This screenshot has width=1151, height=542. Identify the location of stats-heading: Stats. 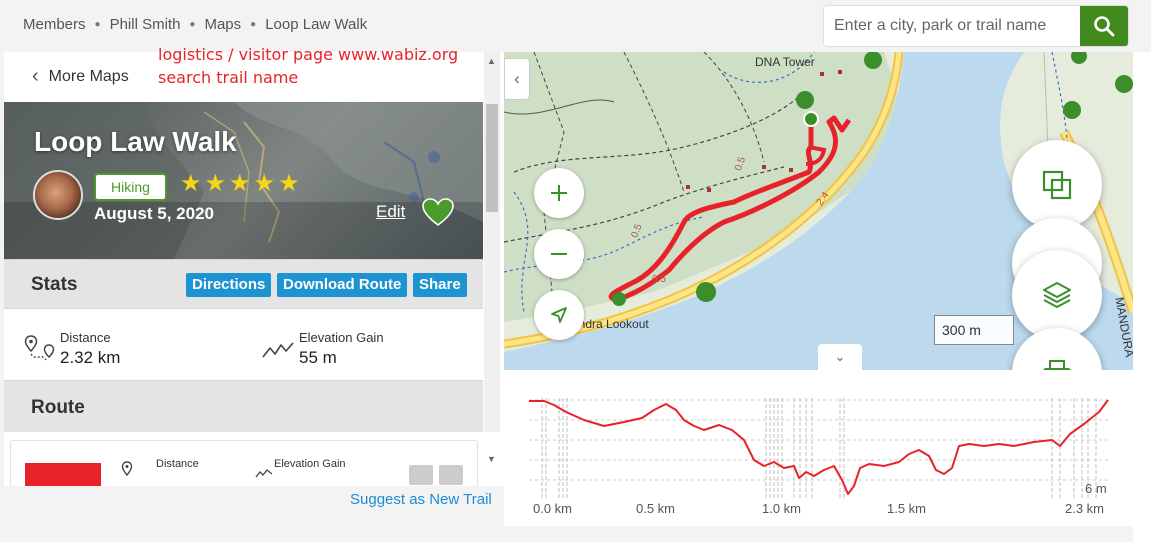
(54, 284).